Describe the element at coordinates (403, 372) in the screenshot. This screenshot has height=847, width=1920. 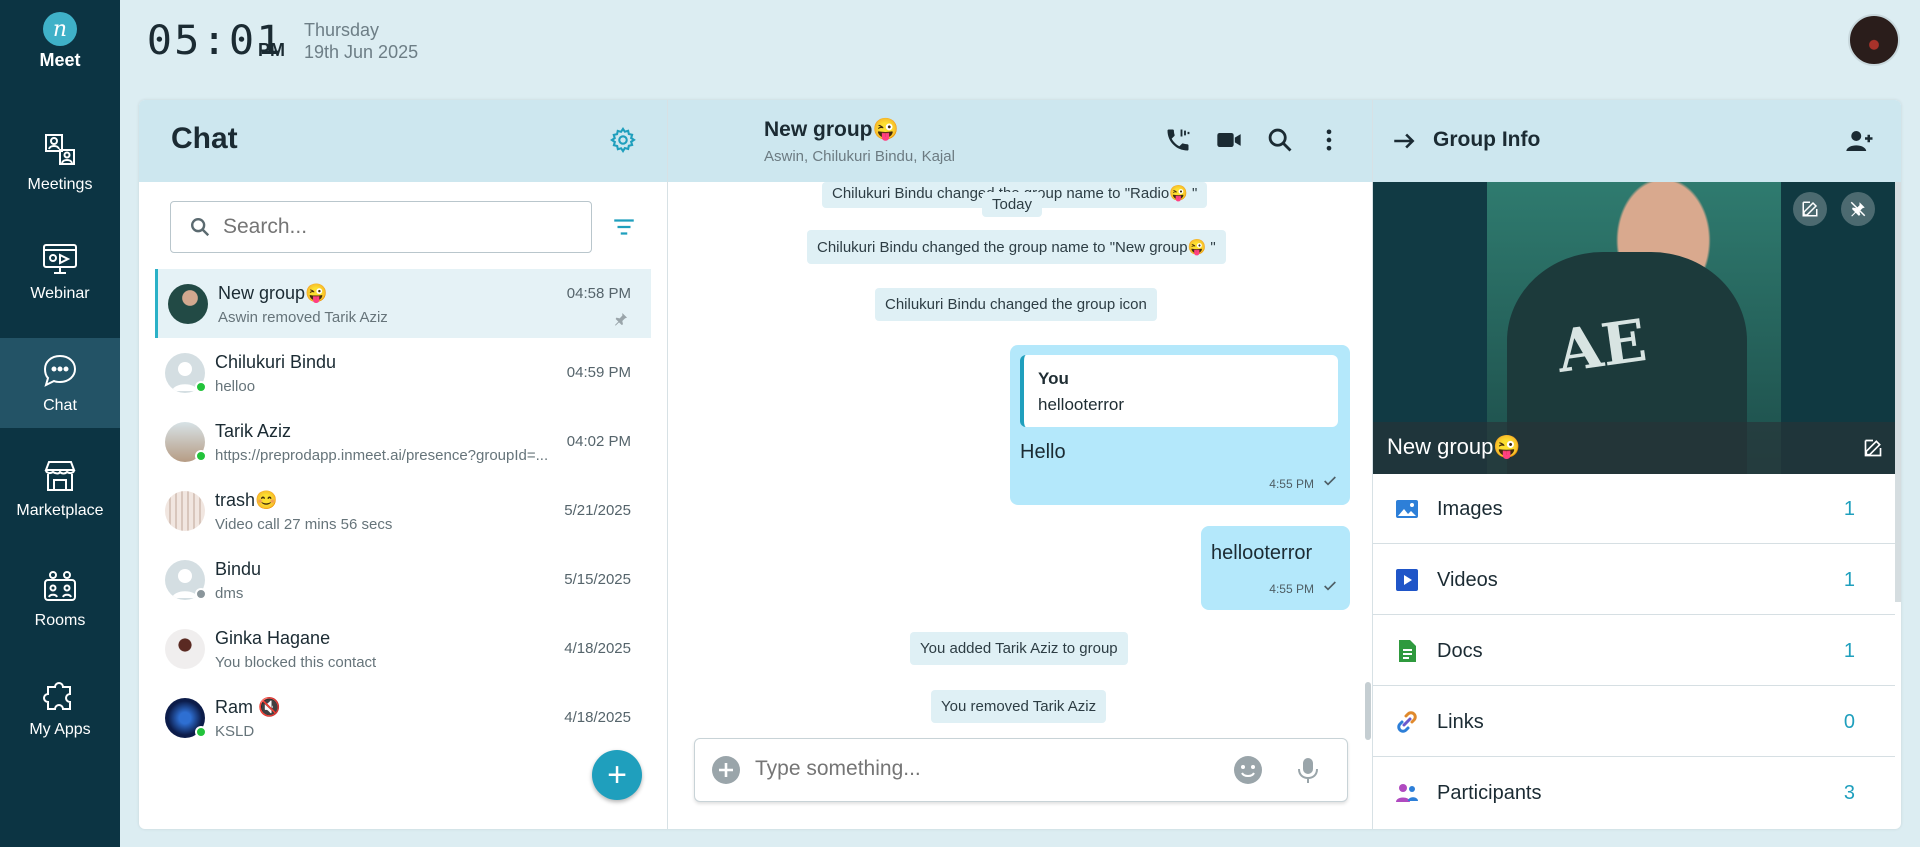
I see `chat-list-item: Chilukuri Bindu helloo 04:59 PM` at that location.